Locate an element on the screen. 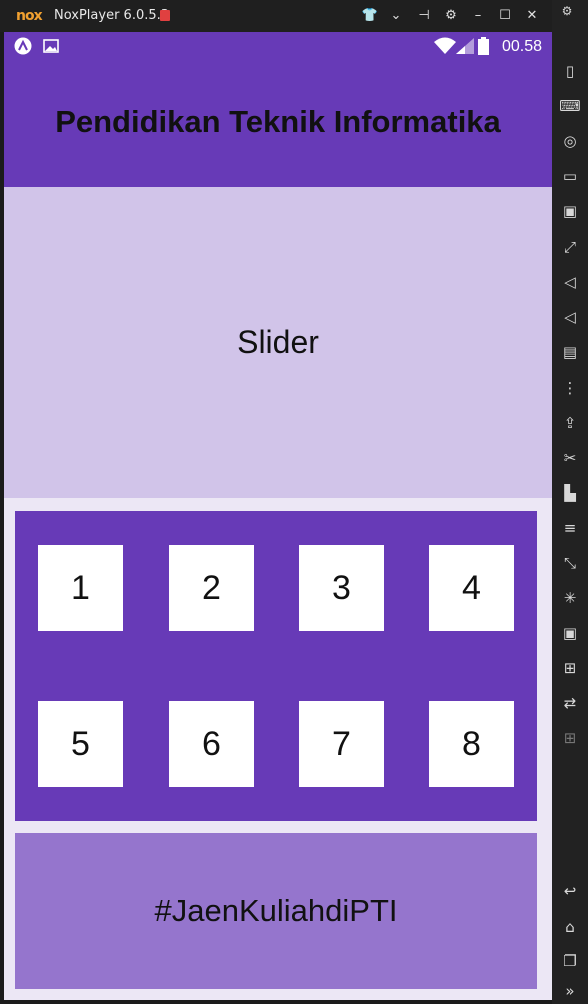 This screenshot has height=1004, width=588. screenshot-icon: ▣ is located at coordinates (570, 211).